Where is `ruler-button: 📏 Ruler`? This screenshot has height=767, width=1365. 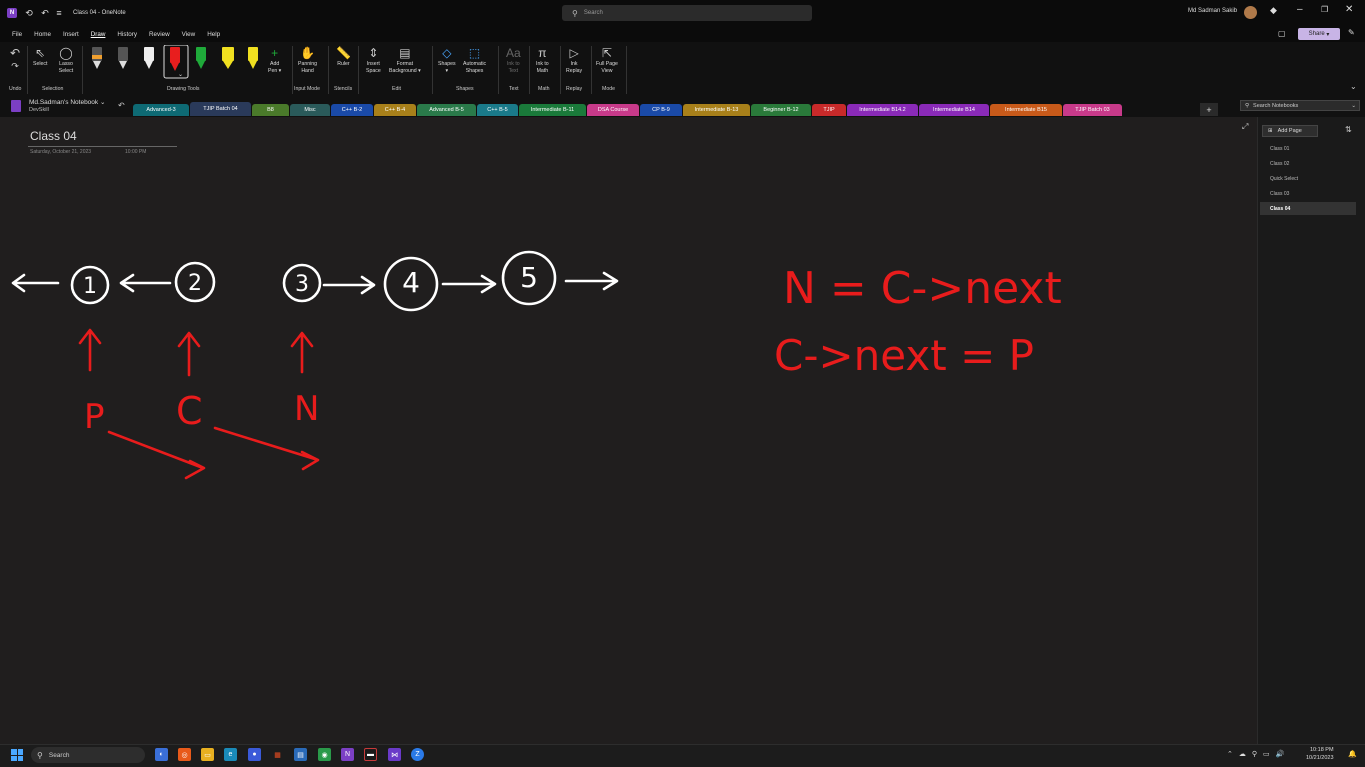
ruler-button: 📏 Ruler is located at coordinates (343, 56).